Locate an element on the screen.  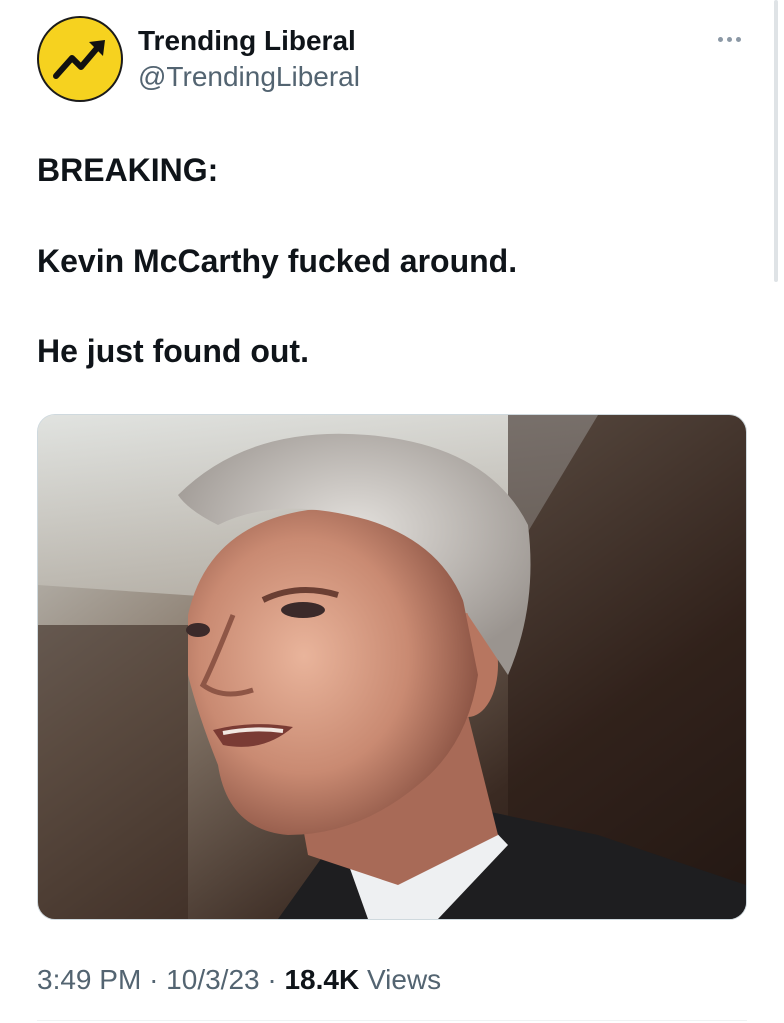
tweet-date: 10/3/23 is located at coordinates (212, 979).